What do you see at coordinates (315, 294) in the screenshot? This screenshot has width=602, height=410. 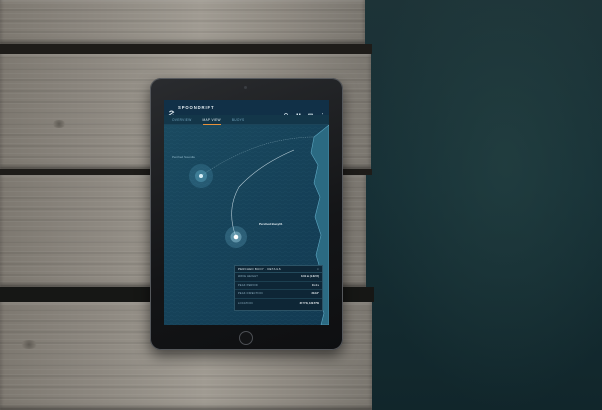 I see `detail-value: 213.6°` at bounding box center [315, 294].